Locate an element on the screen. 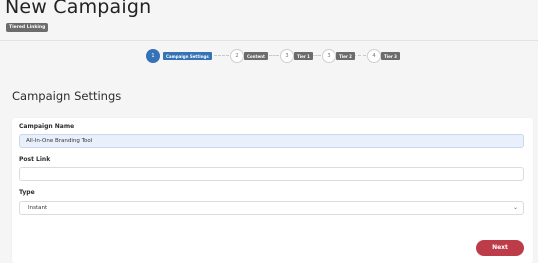  post-link-input is located at coordinates (271, 174).